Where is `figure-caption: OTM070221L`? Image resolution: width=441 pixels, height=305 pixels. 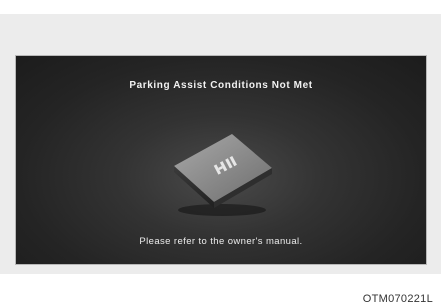 figure-caption: OTM070221L is located at coordinates (397, 299).